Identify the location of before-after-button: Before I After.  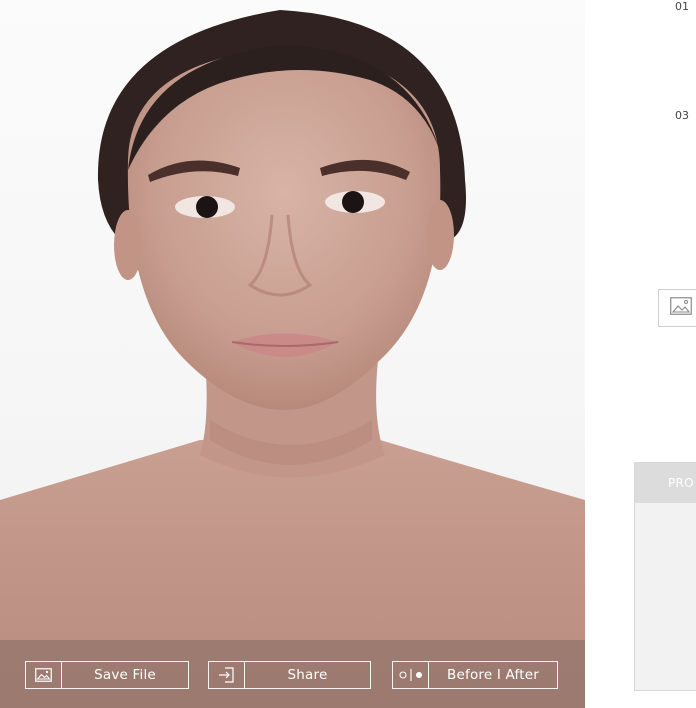
(475, 675).